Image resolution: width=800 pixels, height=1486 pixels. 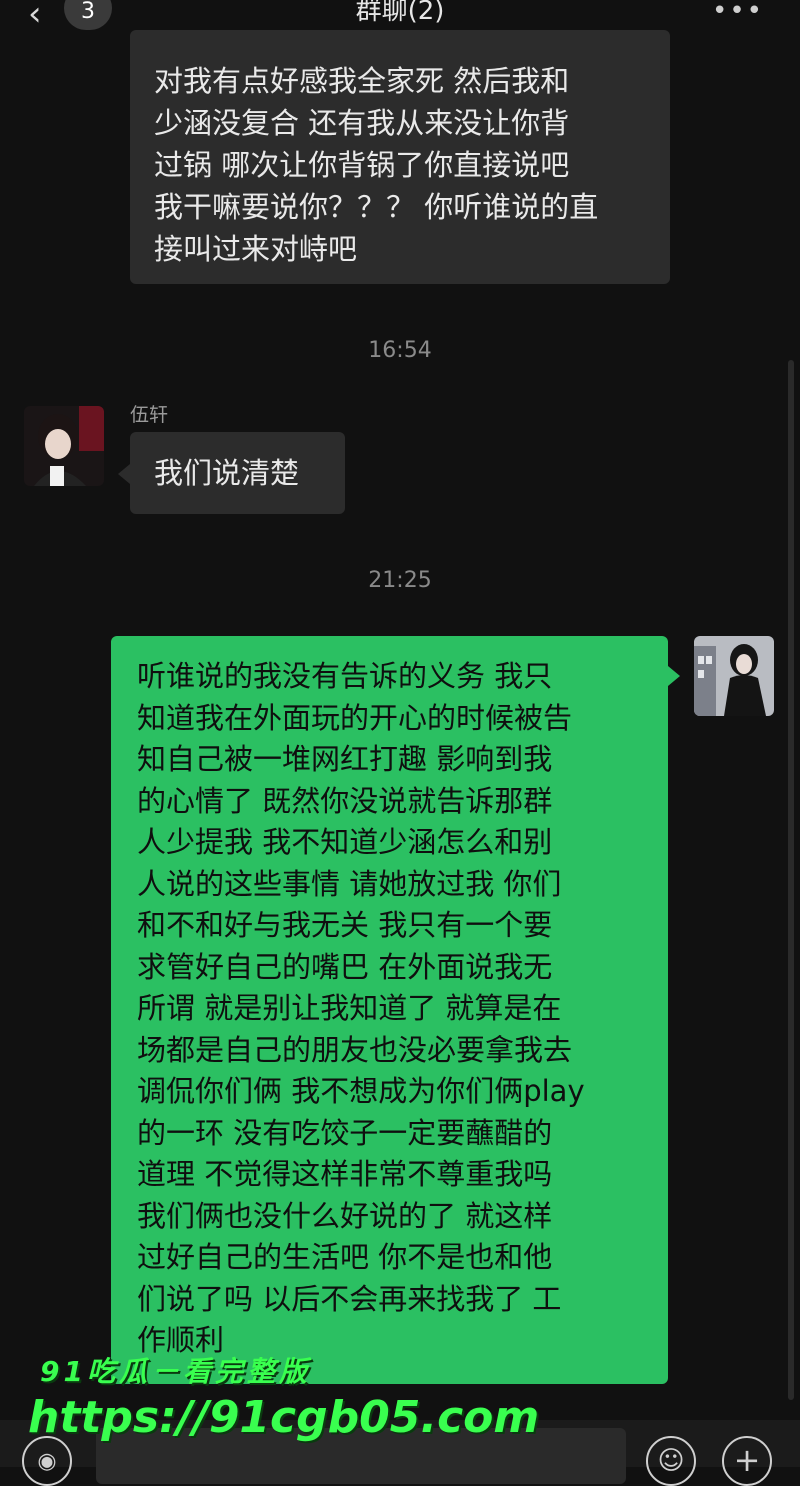 What do you see at coordinates (400, 350) in the screenshot?
I see `timestamp: 16:54` at bounding box center [400, 350].